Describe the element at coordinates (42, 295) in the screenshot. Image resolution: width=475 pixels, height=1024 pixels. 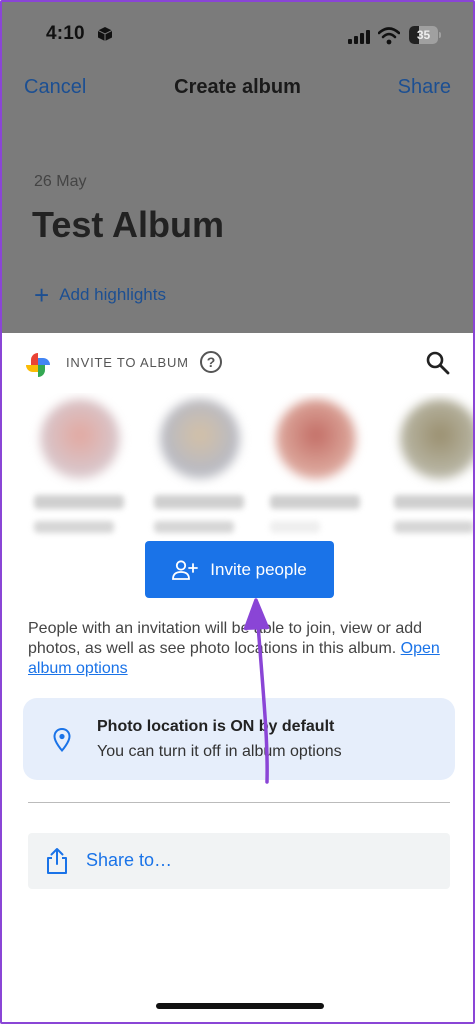
I see `plus-icon: +` at that location.